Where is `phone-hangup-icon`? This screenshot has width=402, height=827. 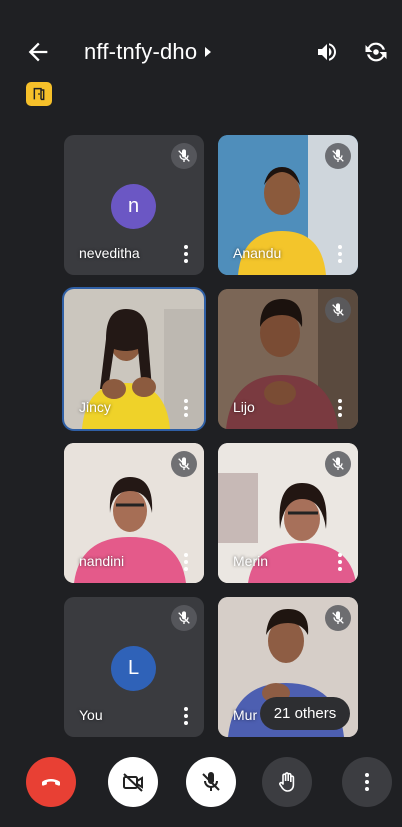 phone-hangup-icon is located at coordinates (51, 782).